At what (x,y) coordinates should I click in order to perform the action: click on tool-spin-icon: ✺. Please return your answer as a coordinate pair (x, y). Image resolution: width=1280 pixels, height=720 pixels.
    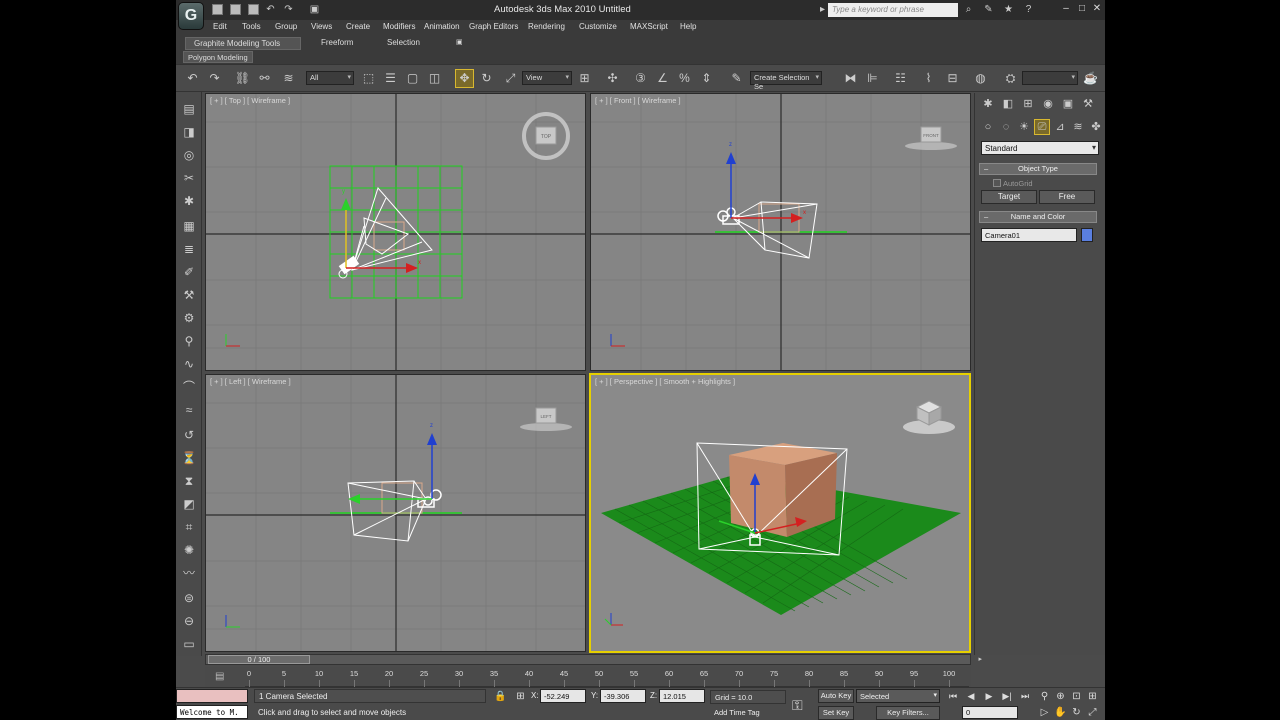
    Looking at the image, I should click on (189, 550).